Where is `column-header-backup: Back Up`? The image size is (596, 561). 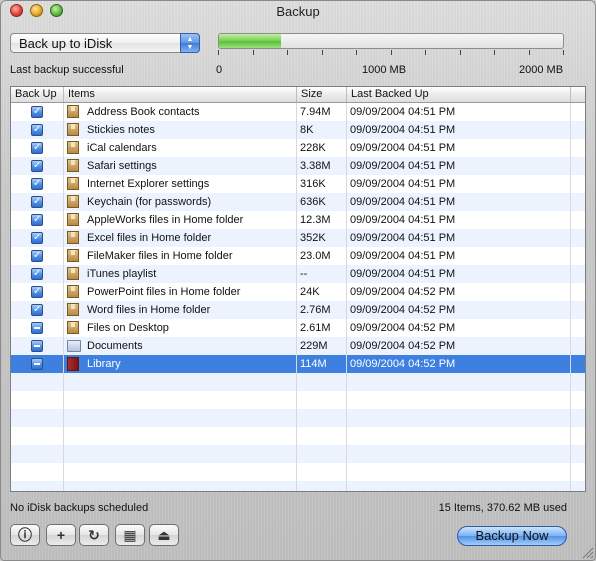 column-header-backup: Back Up is located at coordinates (37, 94).